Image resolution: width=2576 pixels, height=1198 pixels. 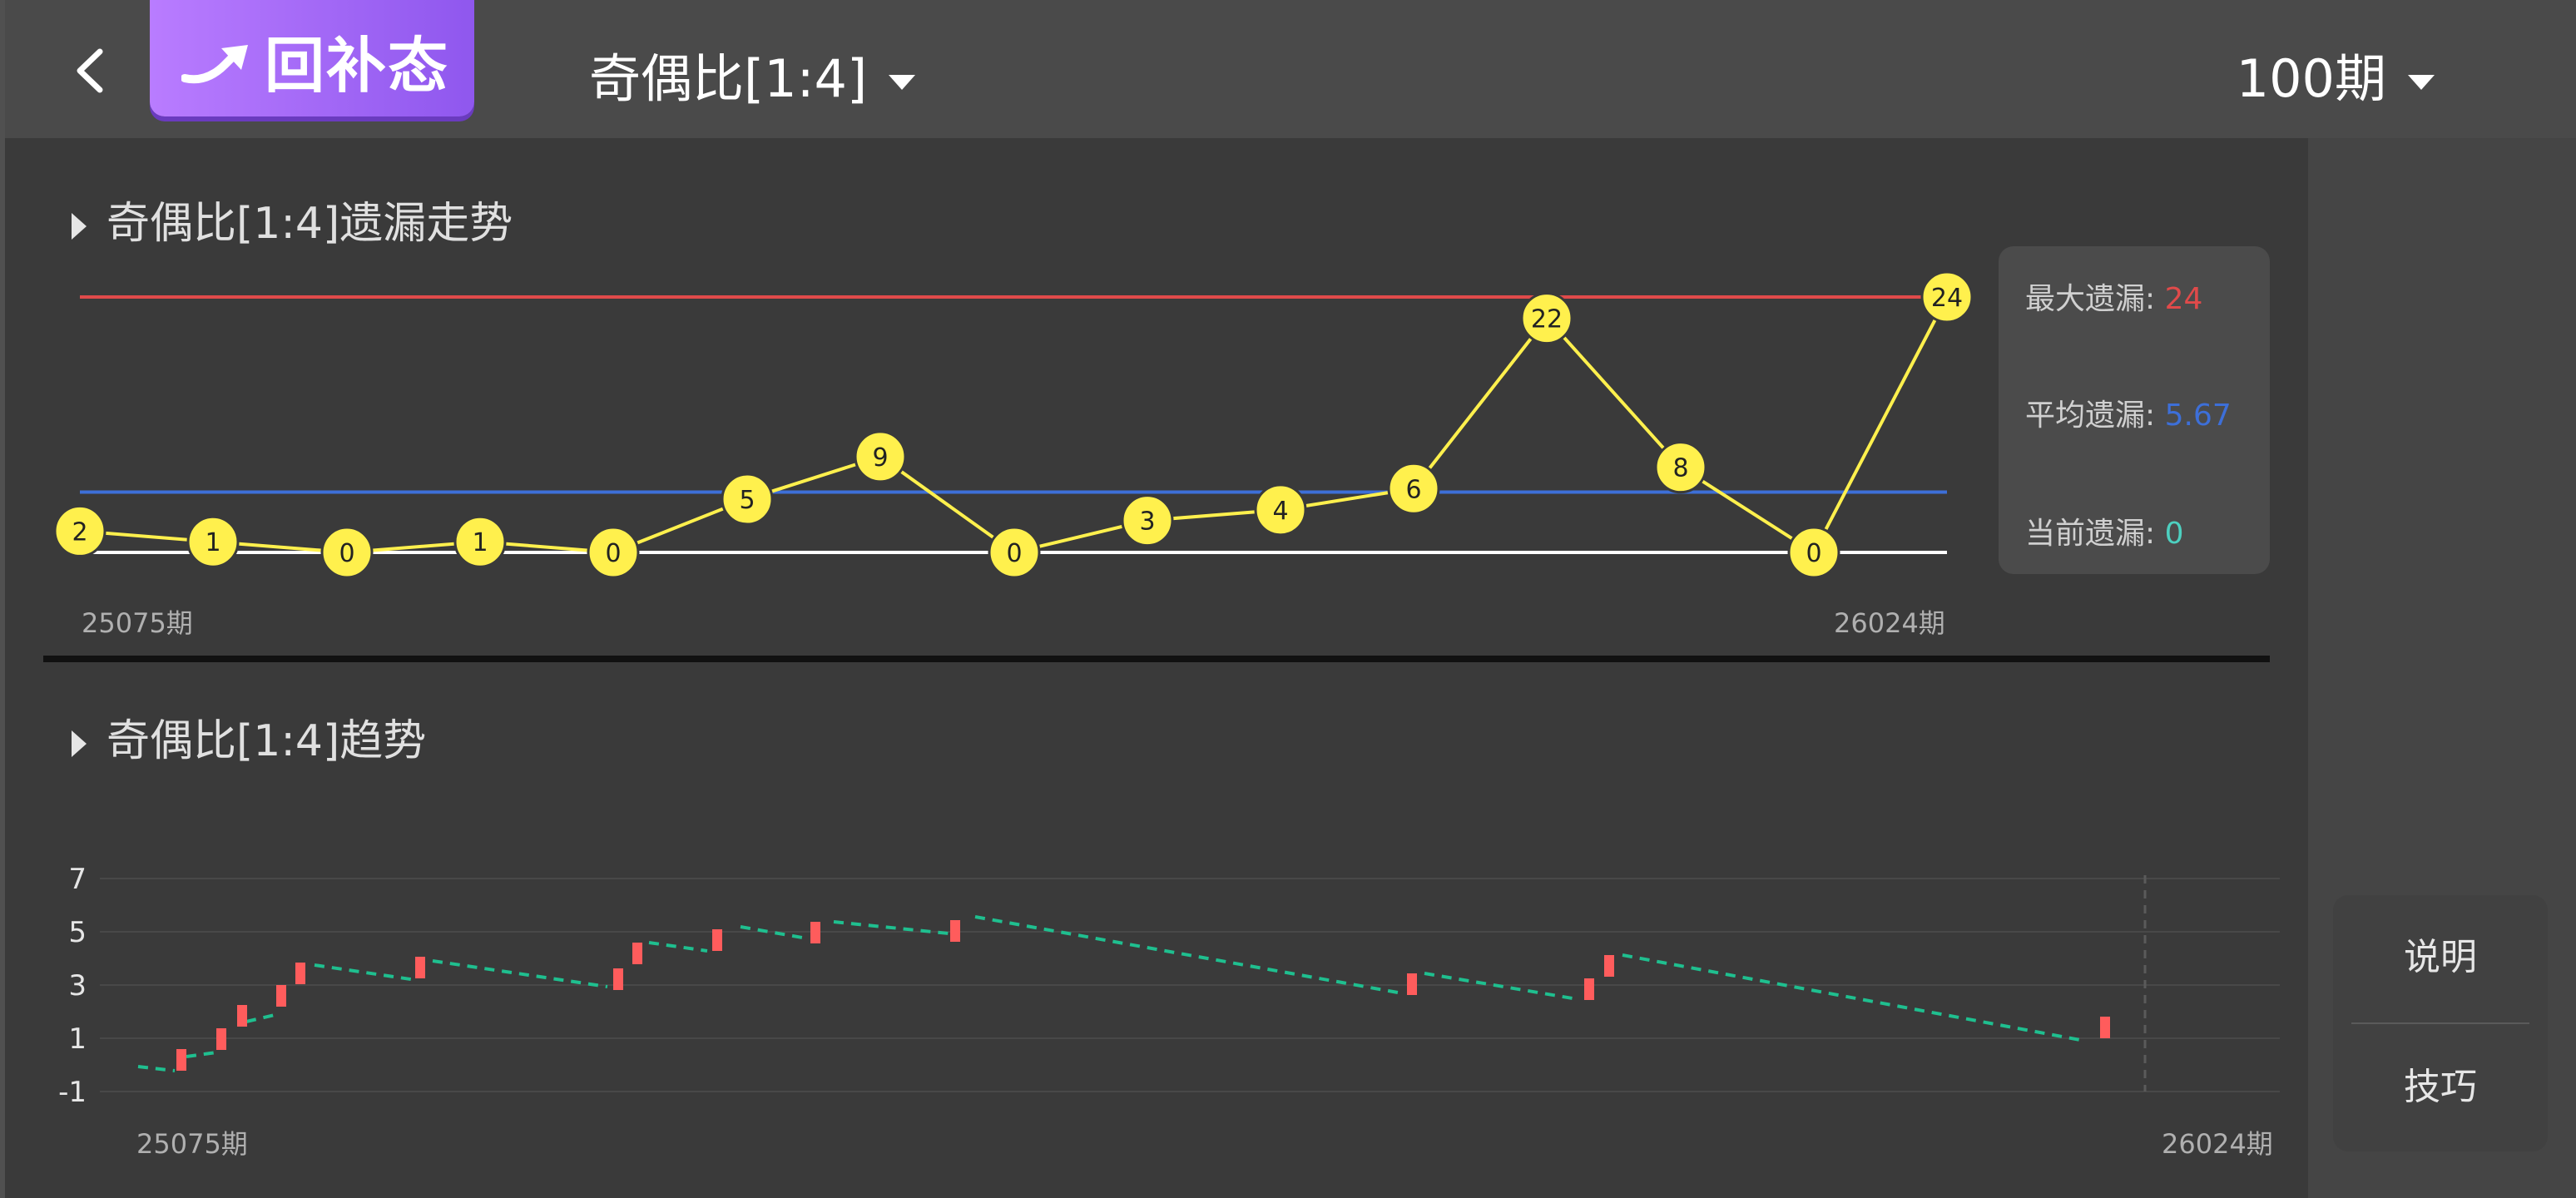 I want to click on omission-data-label: 5, so click(x=747, y=501).